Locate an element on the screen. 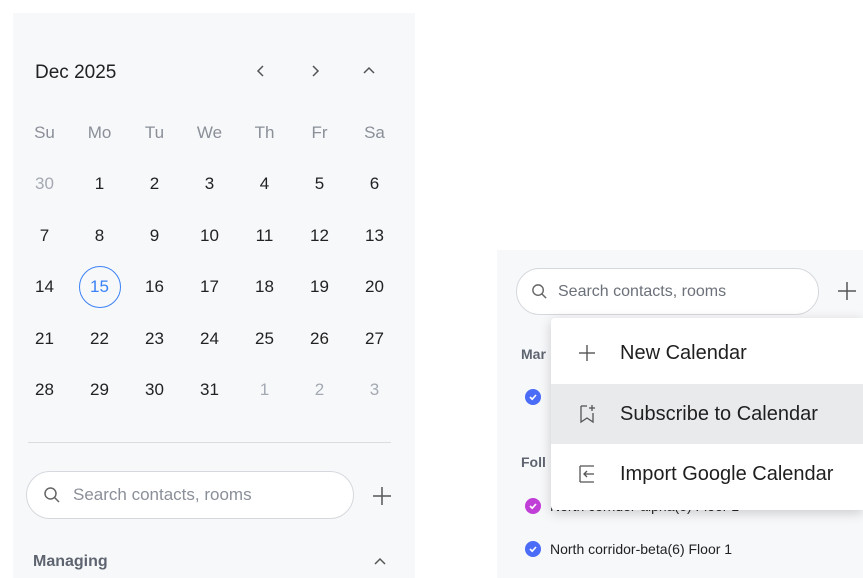  calendar-list-item: North corridor-beta(6) Floor 1 is located at coordinates (628, 549).